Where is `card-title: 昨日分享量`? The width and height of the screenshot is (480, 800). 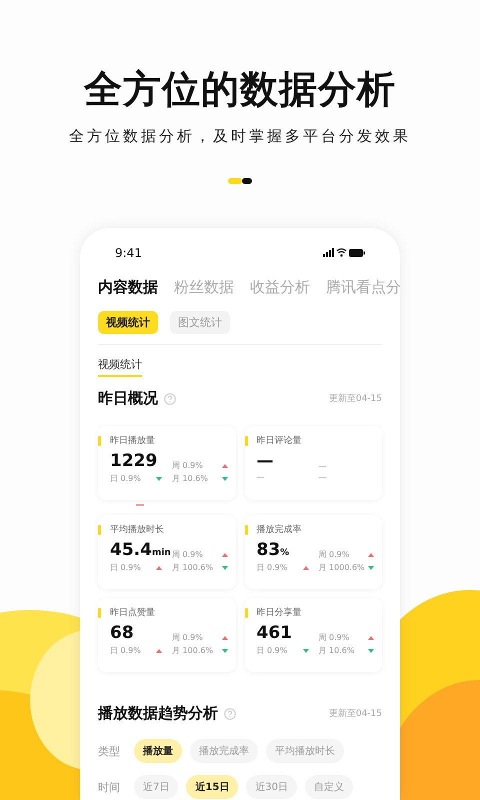
card-title: 昨日分享量 is located at coordinates (279, 612).